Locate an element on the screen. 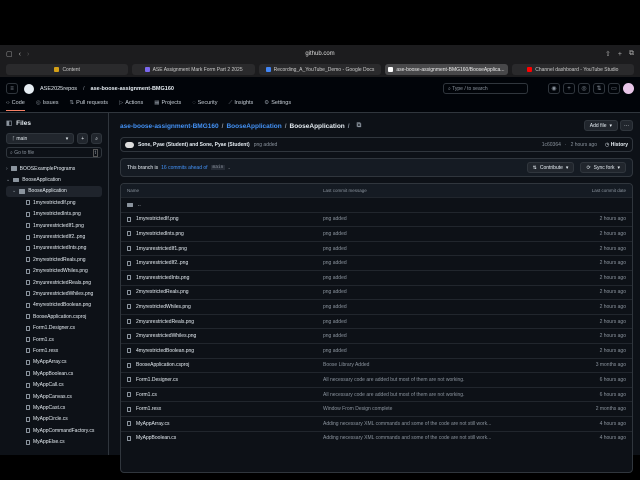  file-name-link: Form1.cs is located at coordinates (146, 395).